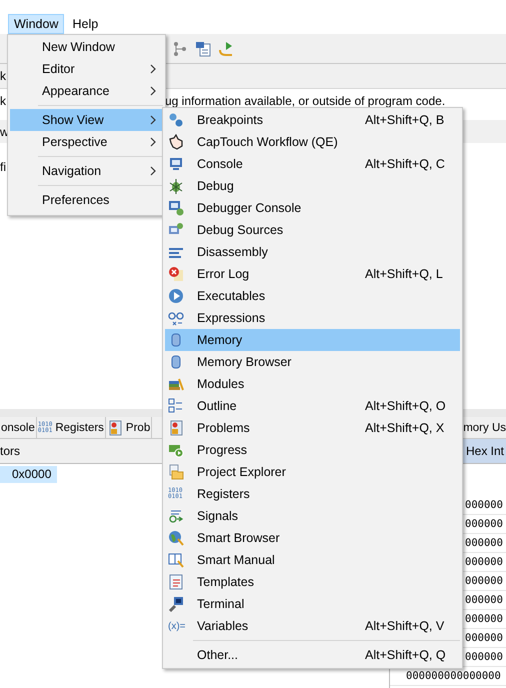 This screenshot has height=688, width=506. What do you see at coordinates (176, 384) in the screenshot?
I see `books-icon` at bounding box center [176, 384].